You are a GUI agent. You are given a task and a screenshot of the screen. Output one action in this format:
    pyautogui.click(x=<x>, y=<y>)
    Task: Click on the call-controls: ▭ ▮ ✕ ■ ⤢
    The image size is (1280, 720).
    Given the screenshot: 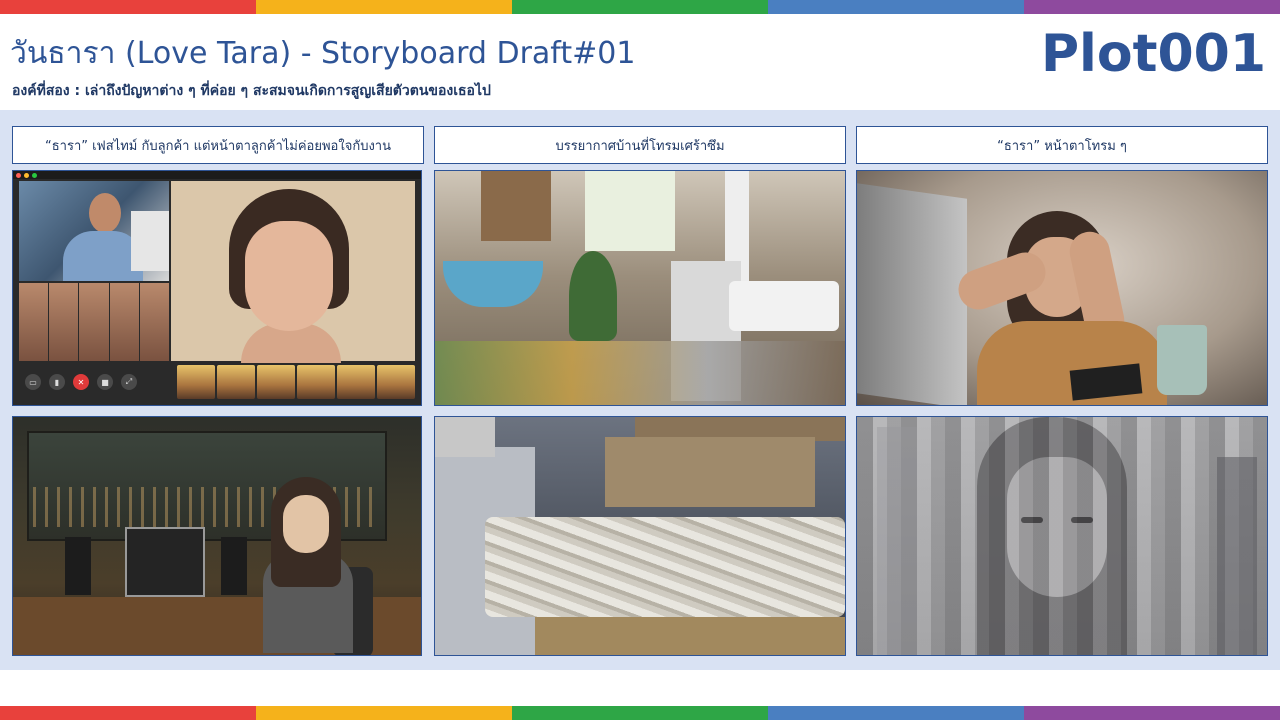 What is the action you would take?
    pyautogui.click(x=78, y=382)
    